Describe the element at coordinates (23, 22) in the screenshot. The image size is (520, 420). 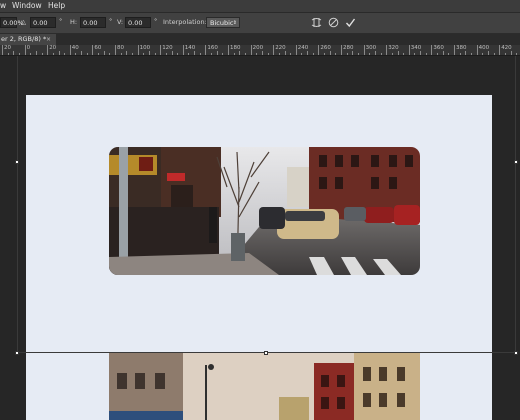
I see `angle-icon: △` at that location.